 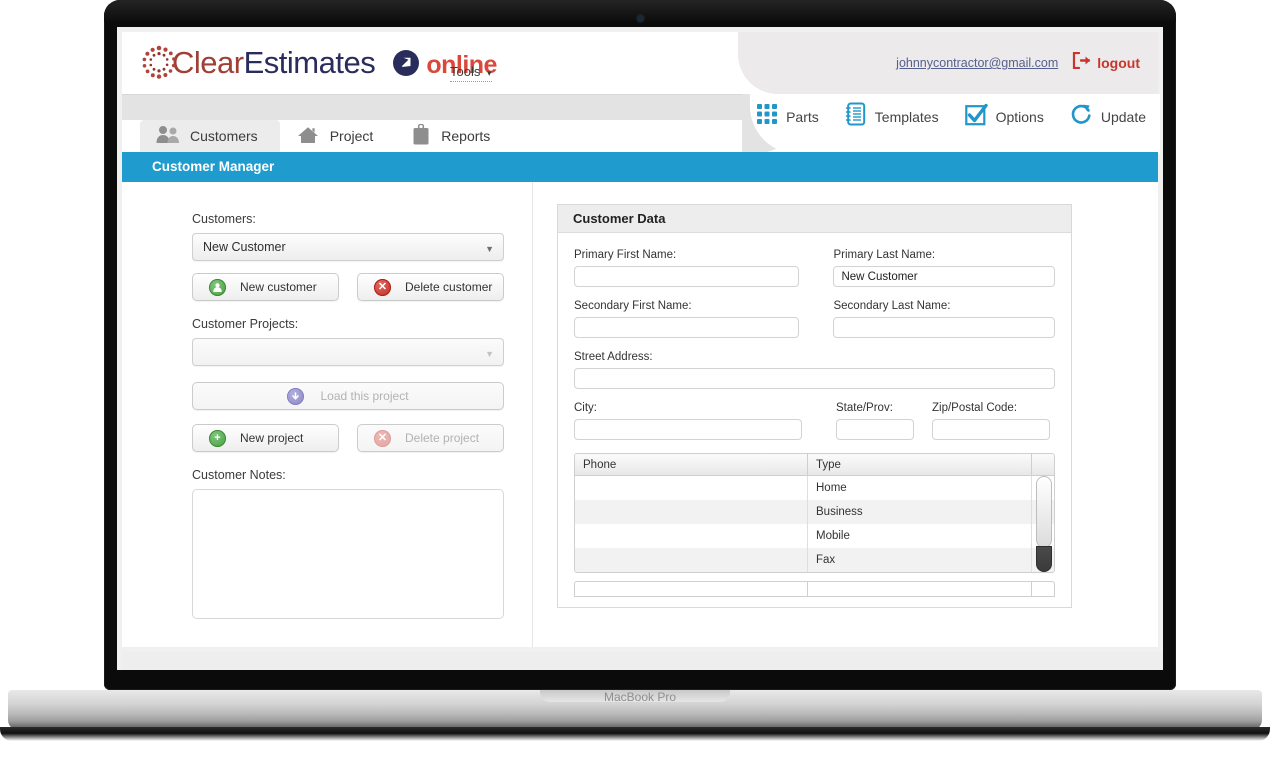 What do you see at coordinates (213, 166) in the screenshot?
I see `page-title: Customer Manager` at bounding box center [213, 166].